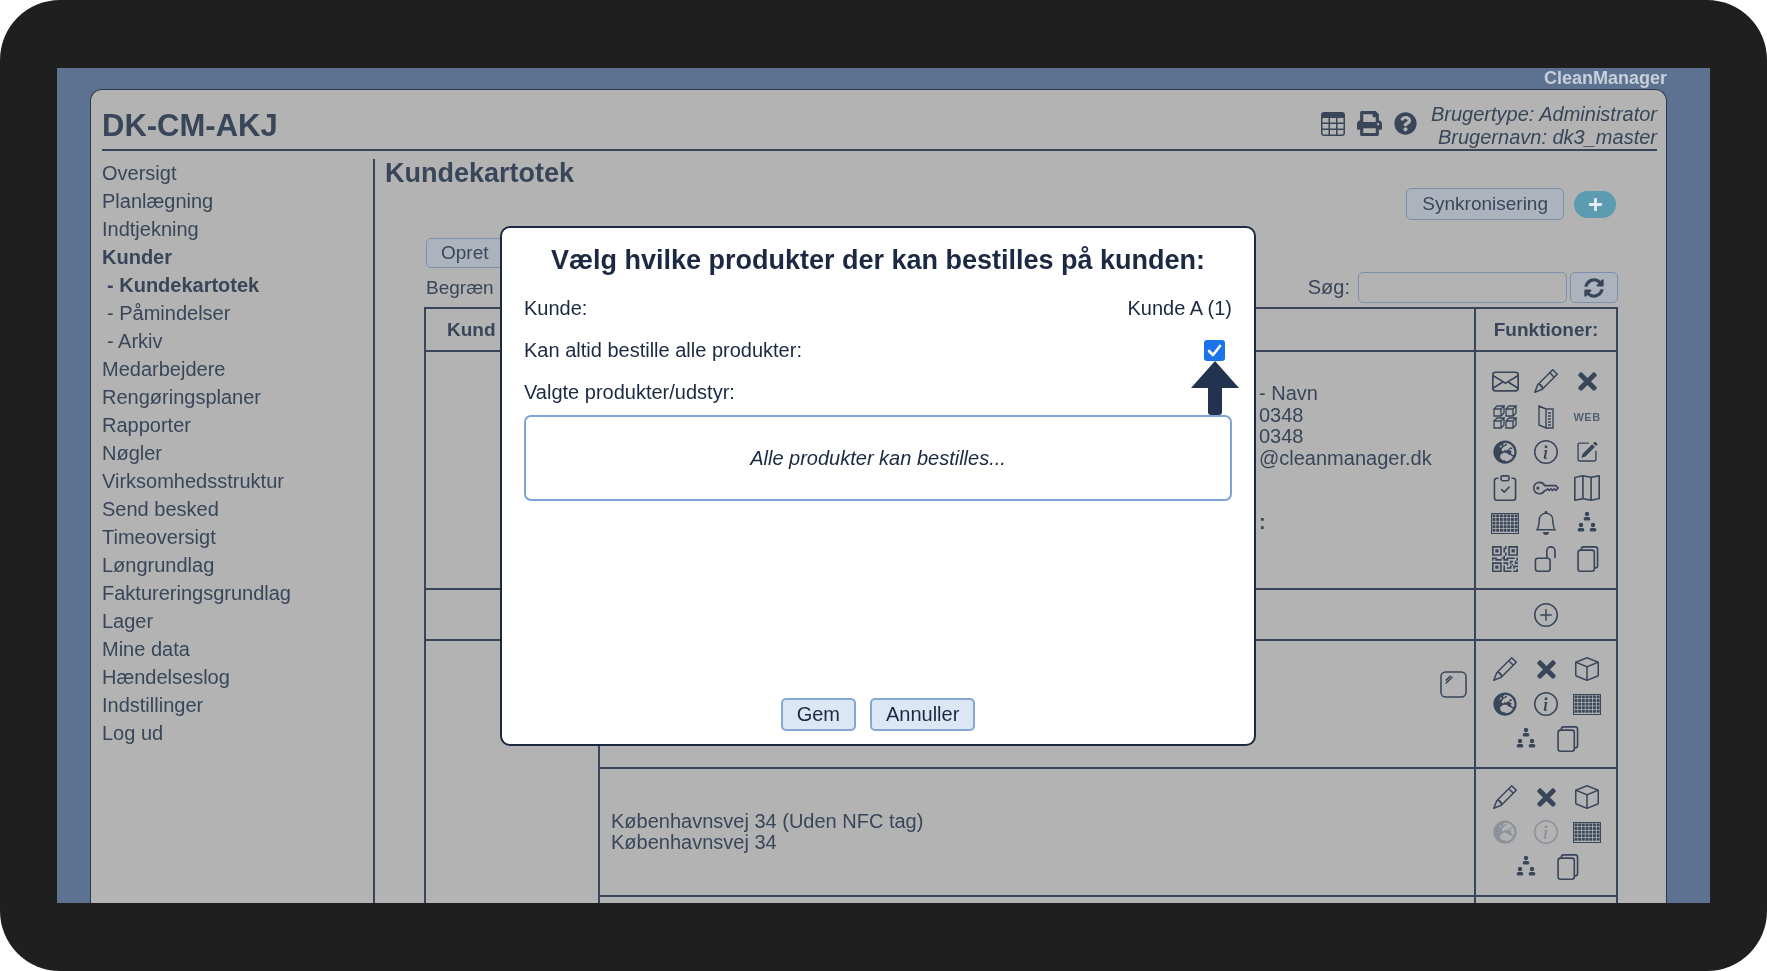  Describe the element at coordinates (133, 733) in the screenshot. I see `sidebar-item: Log ud` at that location.